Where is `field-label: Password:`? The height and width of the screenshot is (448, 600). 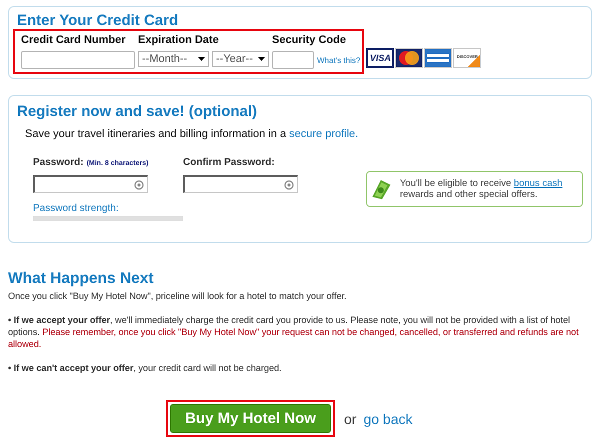 field-label: Password: is located at coordinates (58, 162).